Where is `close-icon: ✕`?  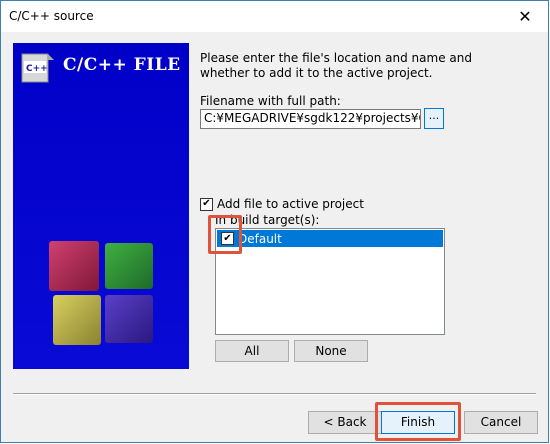 close-icon: ✕ is located at coordinates (525, 16).